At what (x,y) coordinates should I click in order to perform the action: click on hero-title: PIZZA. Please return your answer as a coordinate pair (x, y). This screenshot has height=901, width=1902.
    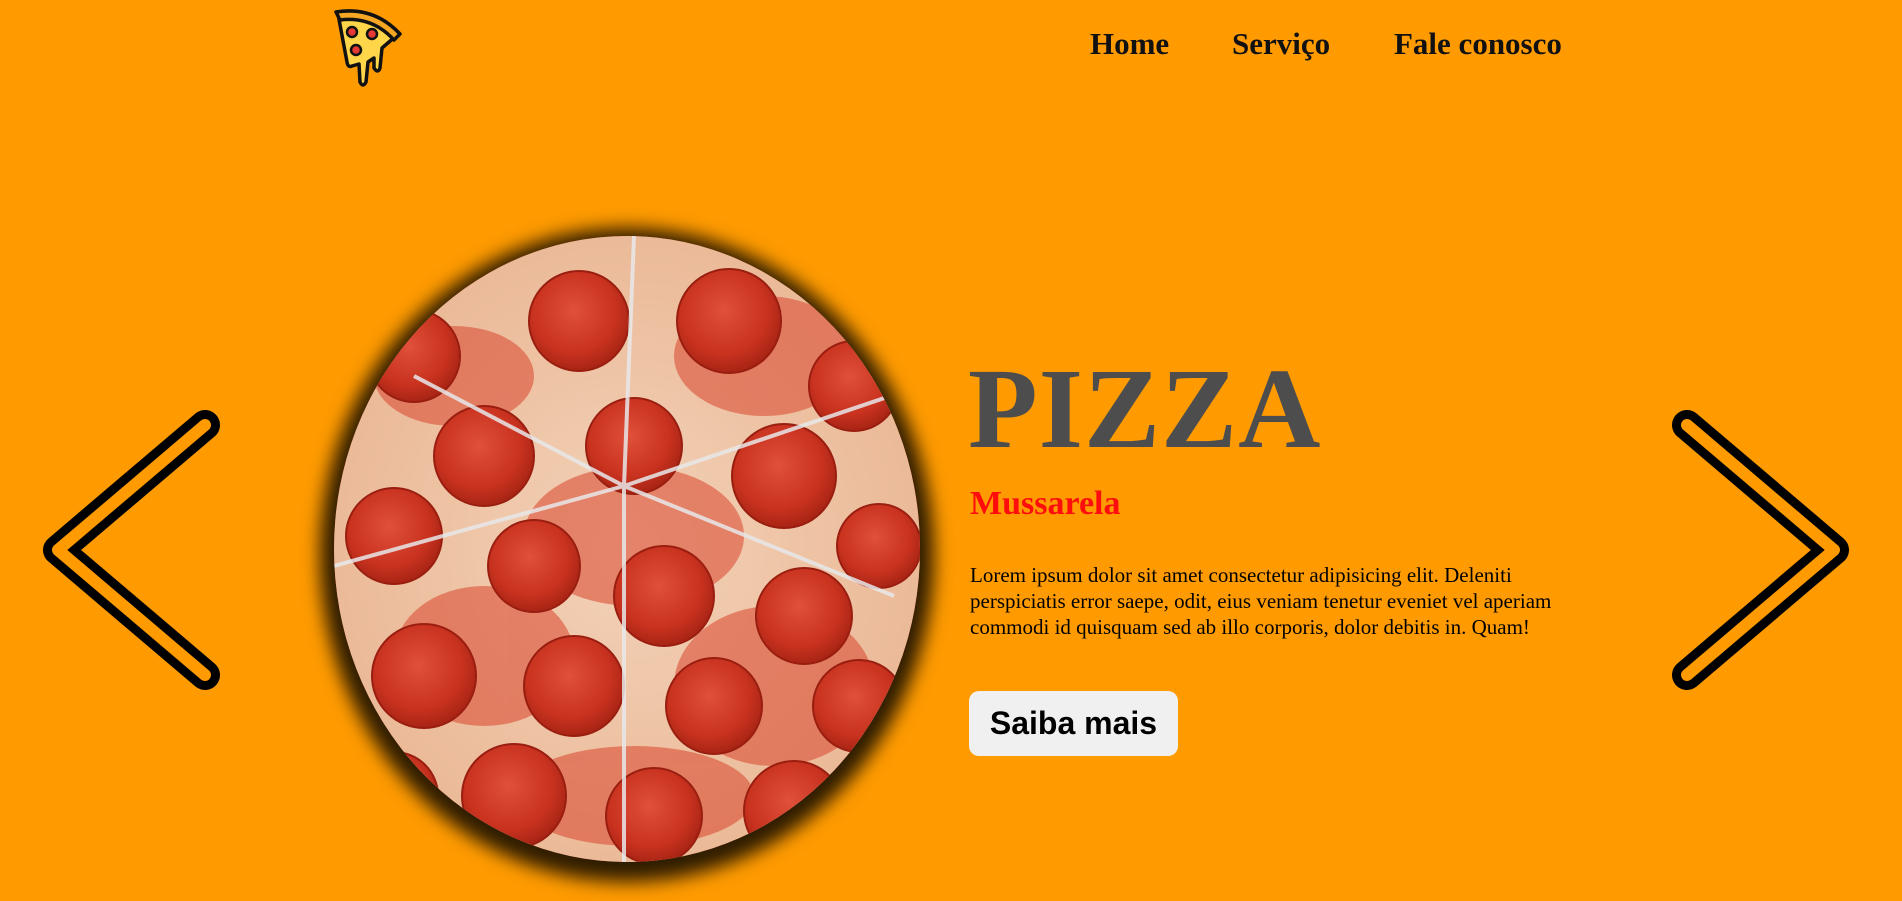
    Looking at the image, I should click on (1145, 408).